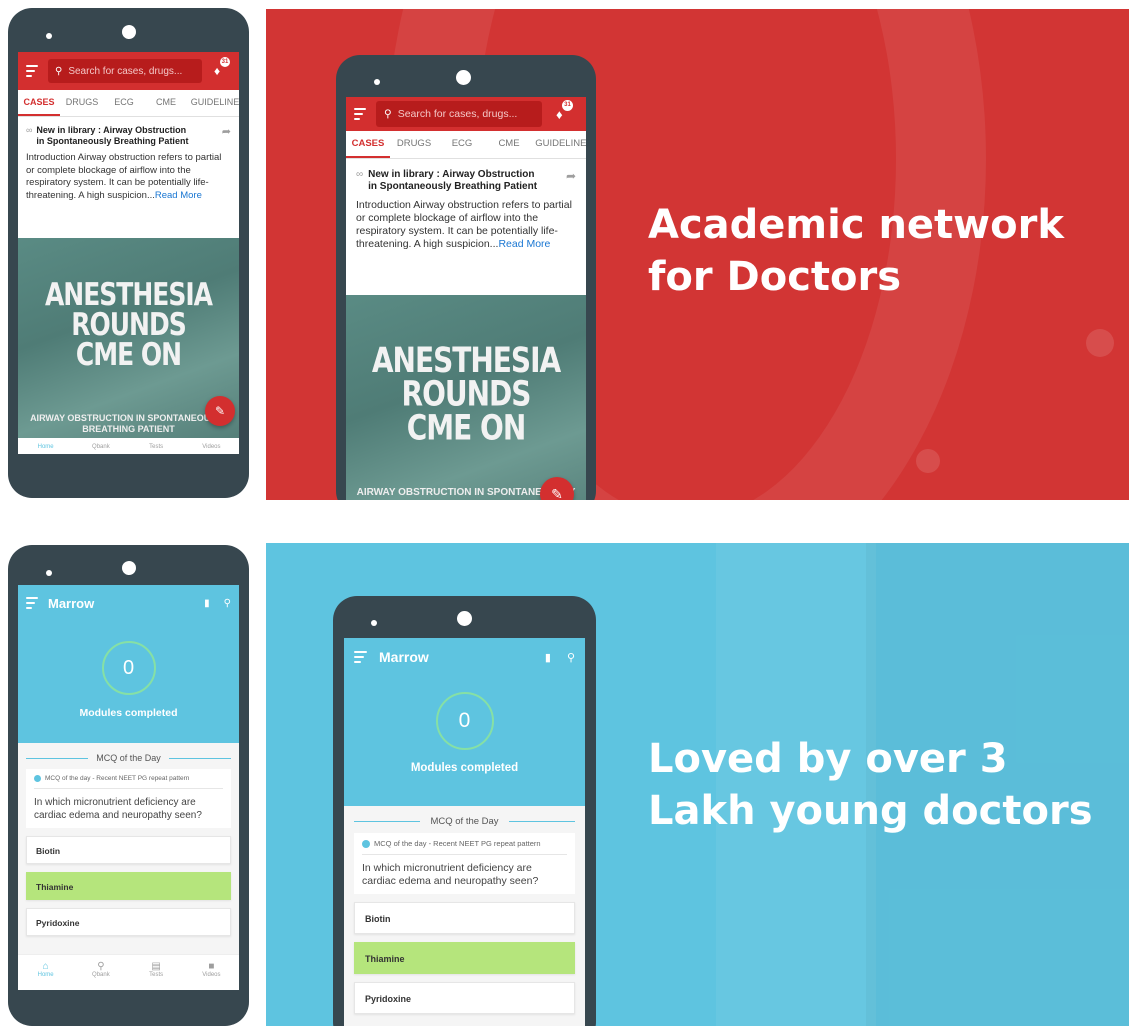 The height and width of the screenshot is (1026, 1129). I want to click on modules-completed-count: 0, so click(128, 668).